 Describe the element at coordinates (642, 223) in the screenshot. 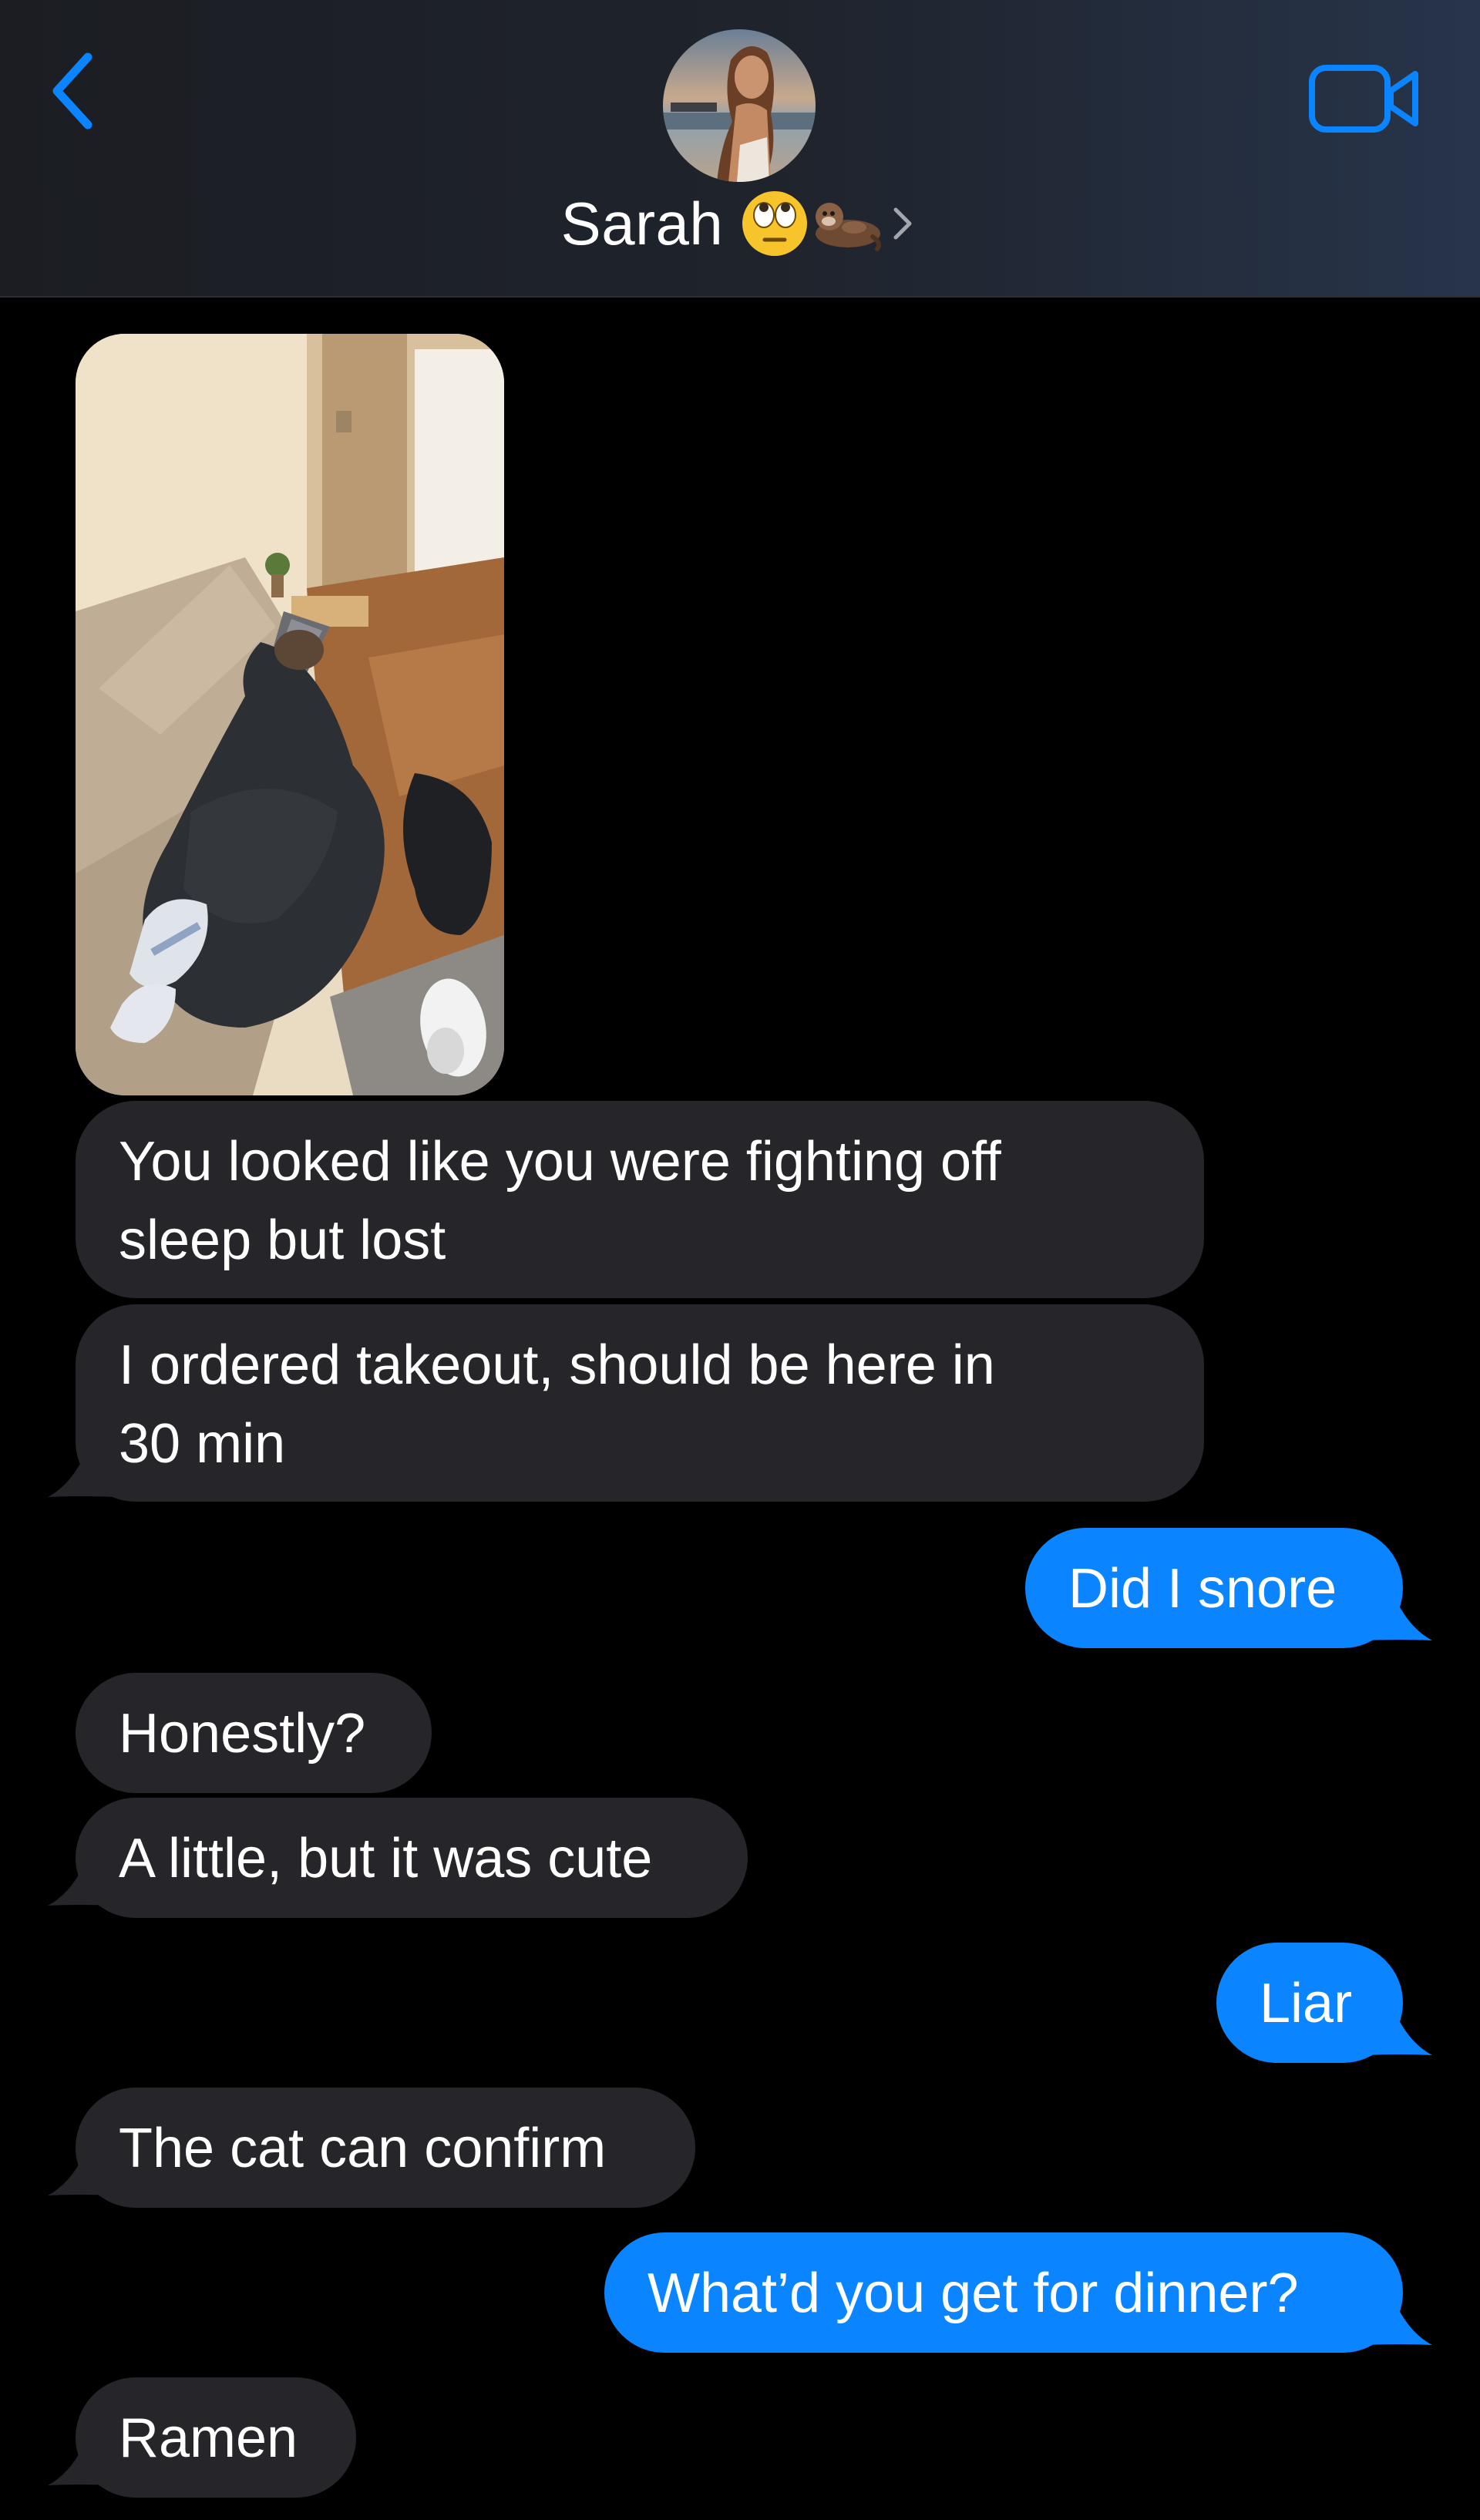

I see `contact-name: Sarah` at that location.